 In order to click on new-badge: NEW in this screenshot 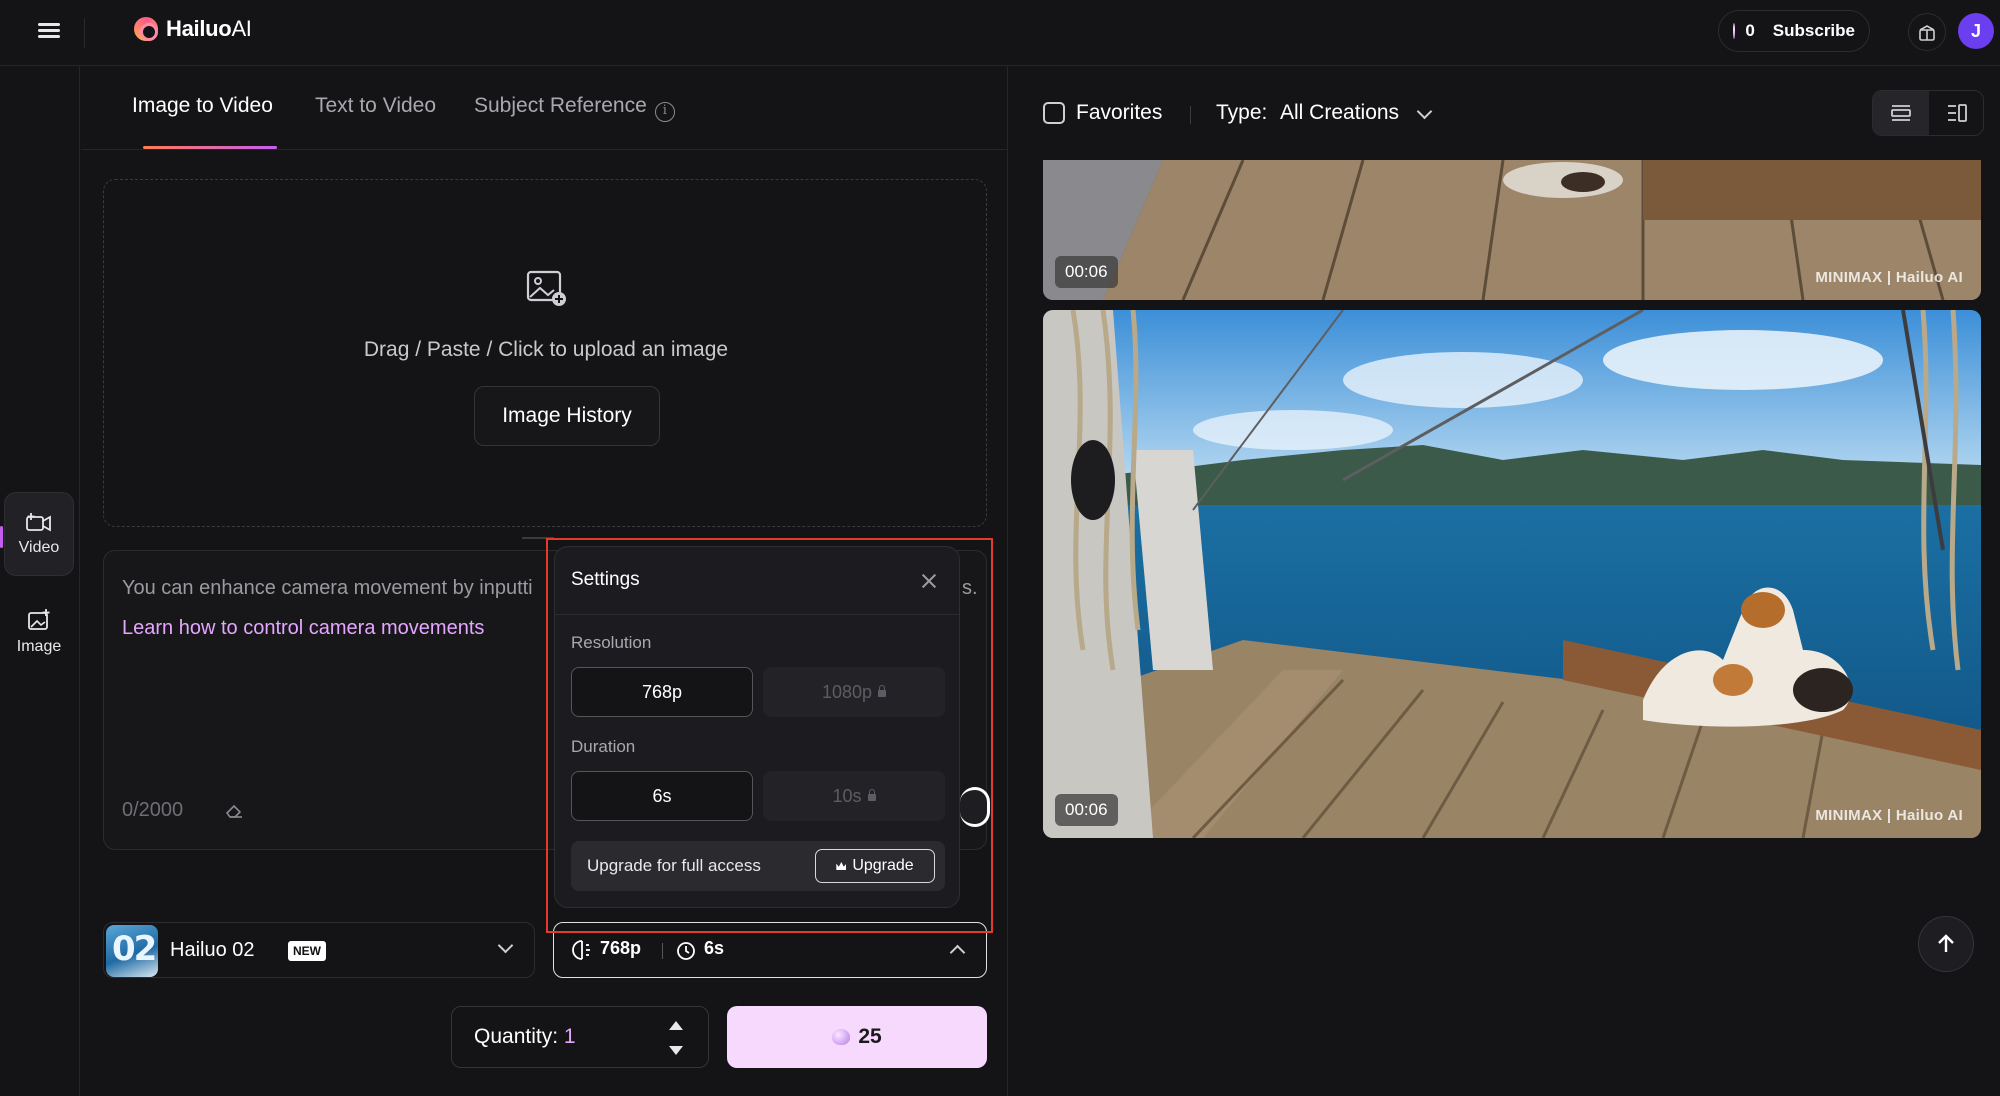, I will do `click(307, 951)`.